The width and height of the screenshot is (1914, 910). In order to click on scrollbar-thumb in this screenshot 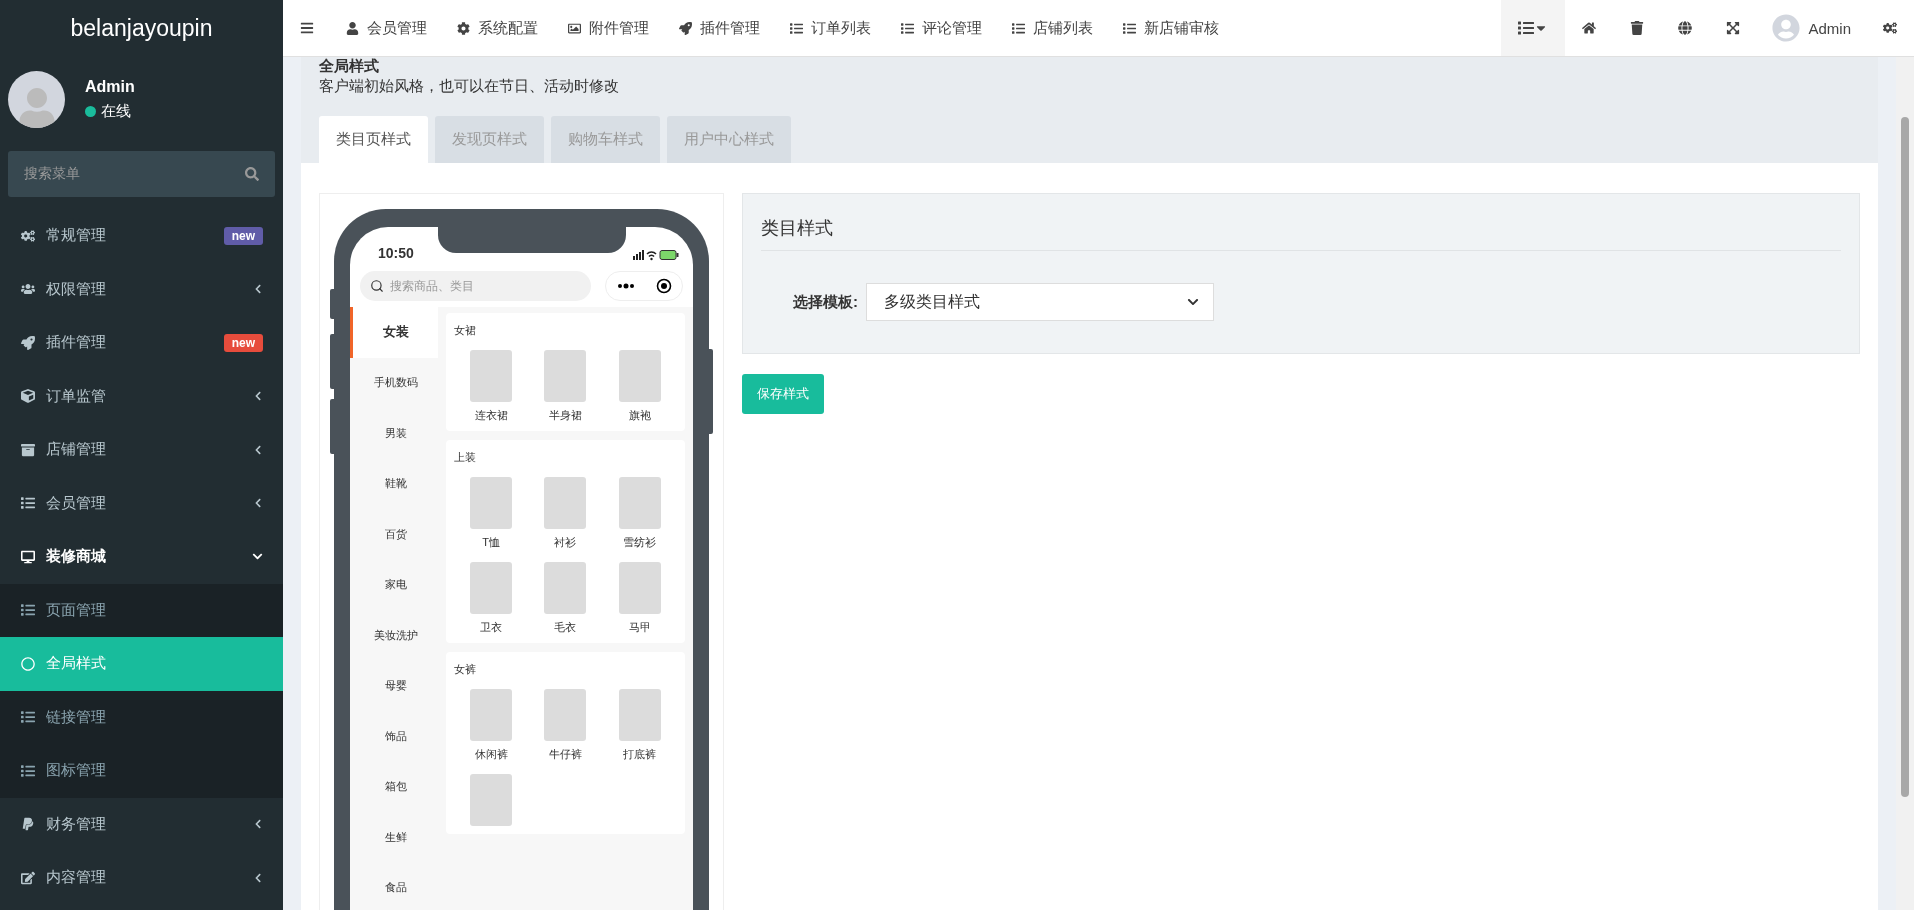, I will do `click(1905, 457)`.